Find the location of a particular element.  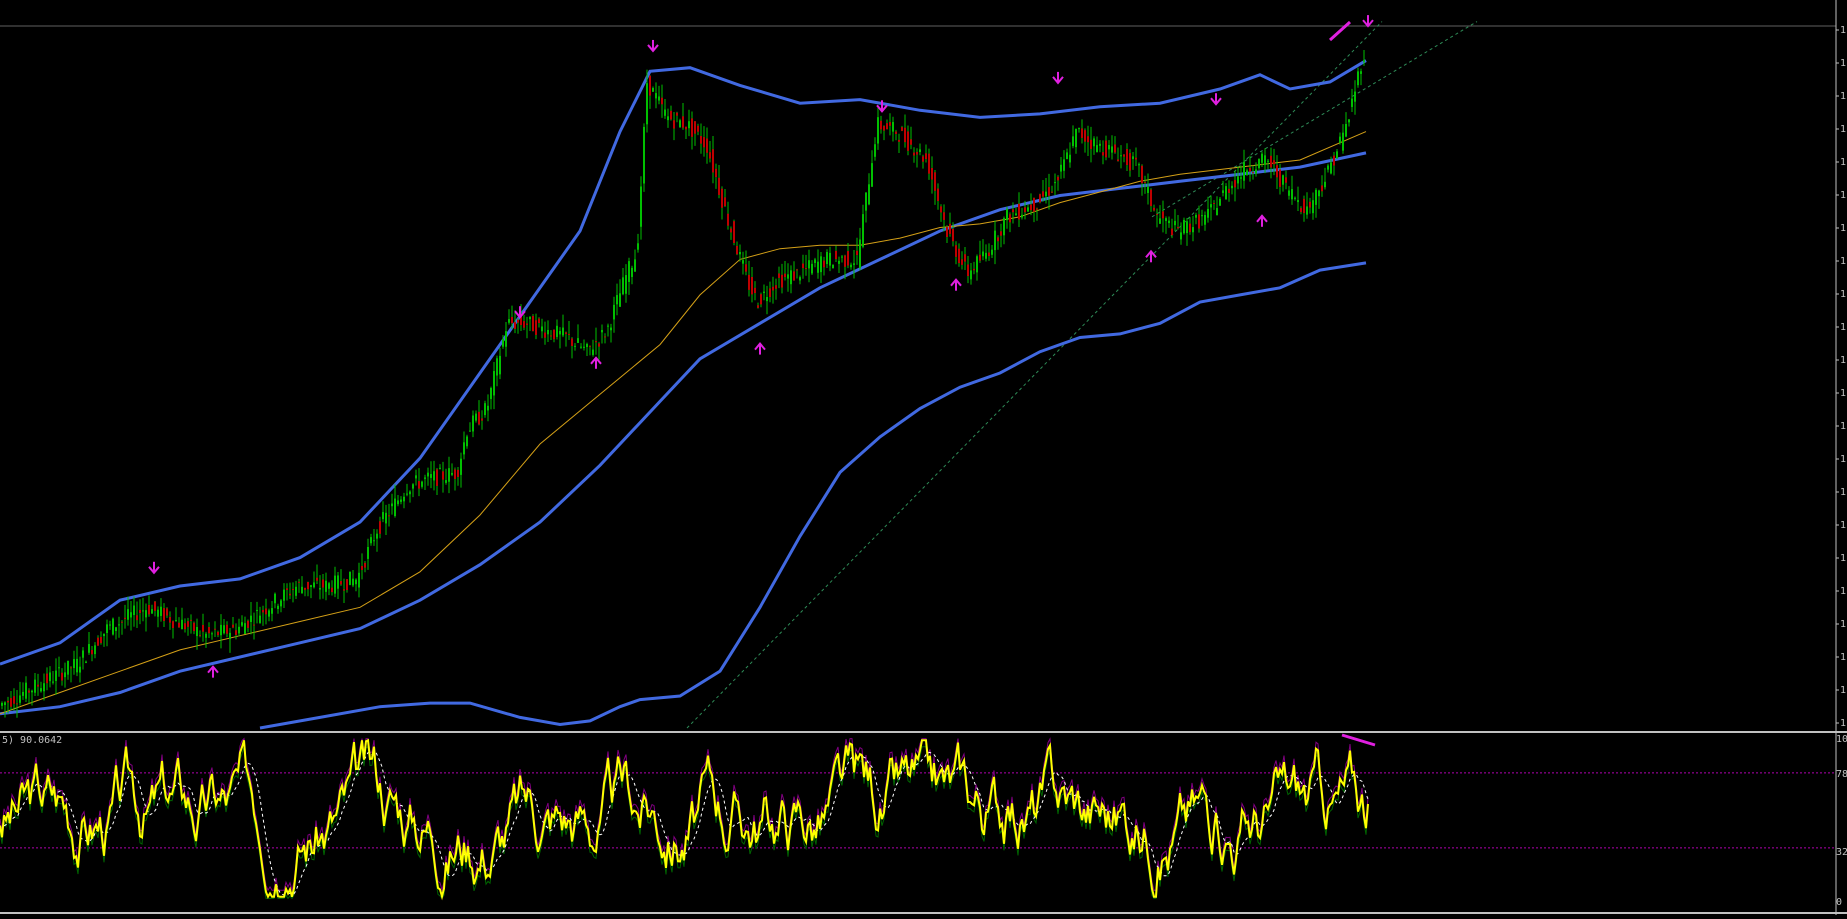

indicator-label: 5) 90.0642 is located at coordinates (32, 740).